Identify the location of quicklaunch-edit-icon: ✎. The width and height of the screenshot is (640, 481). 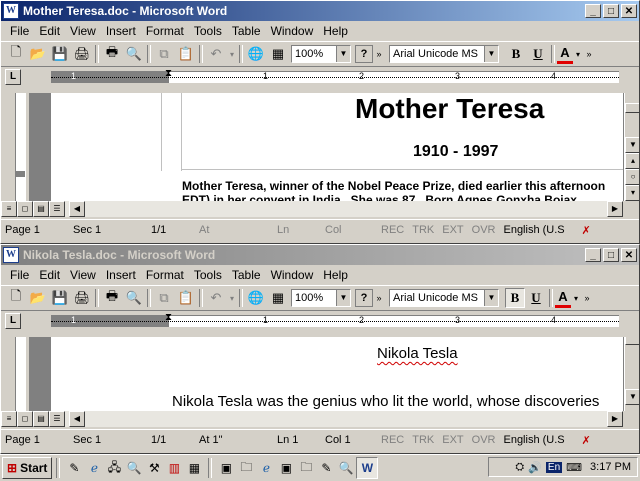
(74, 468).